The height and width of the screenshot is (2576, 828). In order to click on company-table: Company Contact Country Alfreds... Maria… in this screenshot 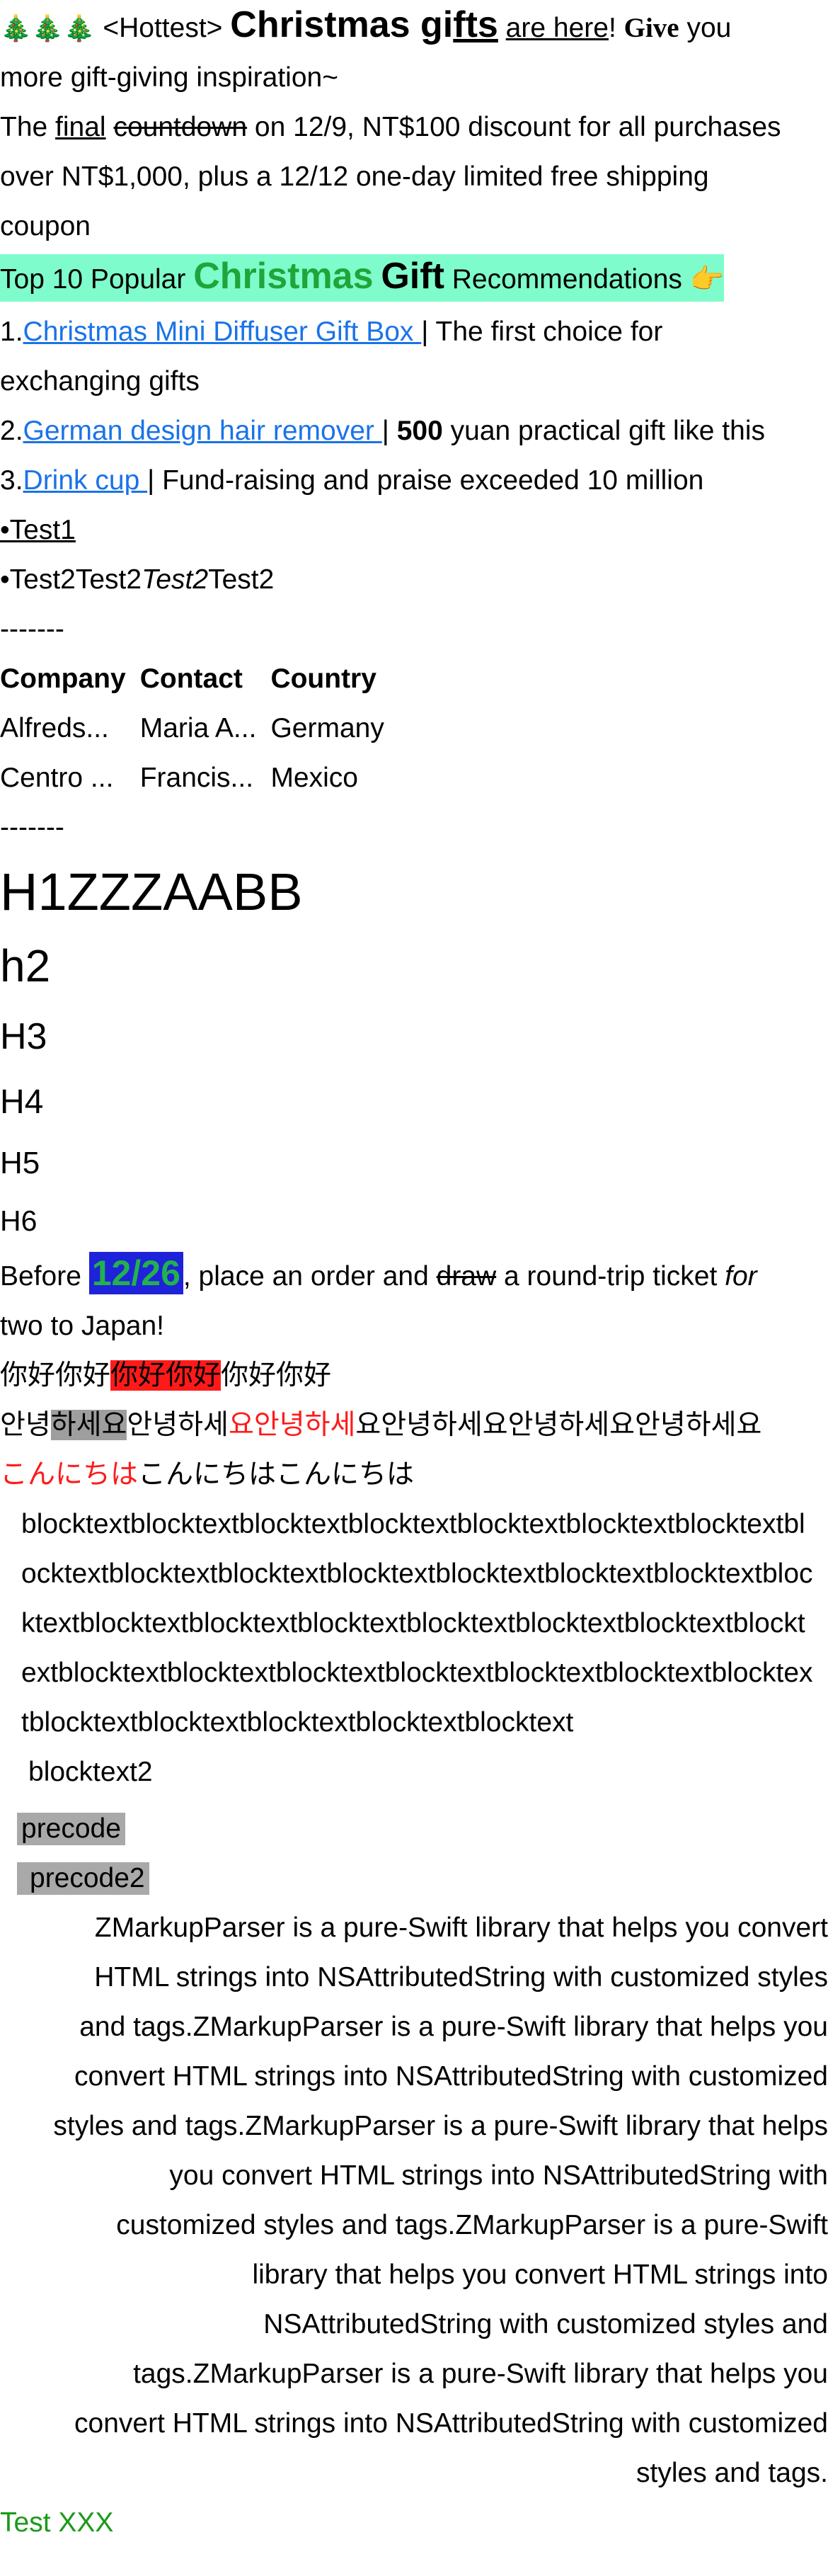, I will do `click(199, 729)`.